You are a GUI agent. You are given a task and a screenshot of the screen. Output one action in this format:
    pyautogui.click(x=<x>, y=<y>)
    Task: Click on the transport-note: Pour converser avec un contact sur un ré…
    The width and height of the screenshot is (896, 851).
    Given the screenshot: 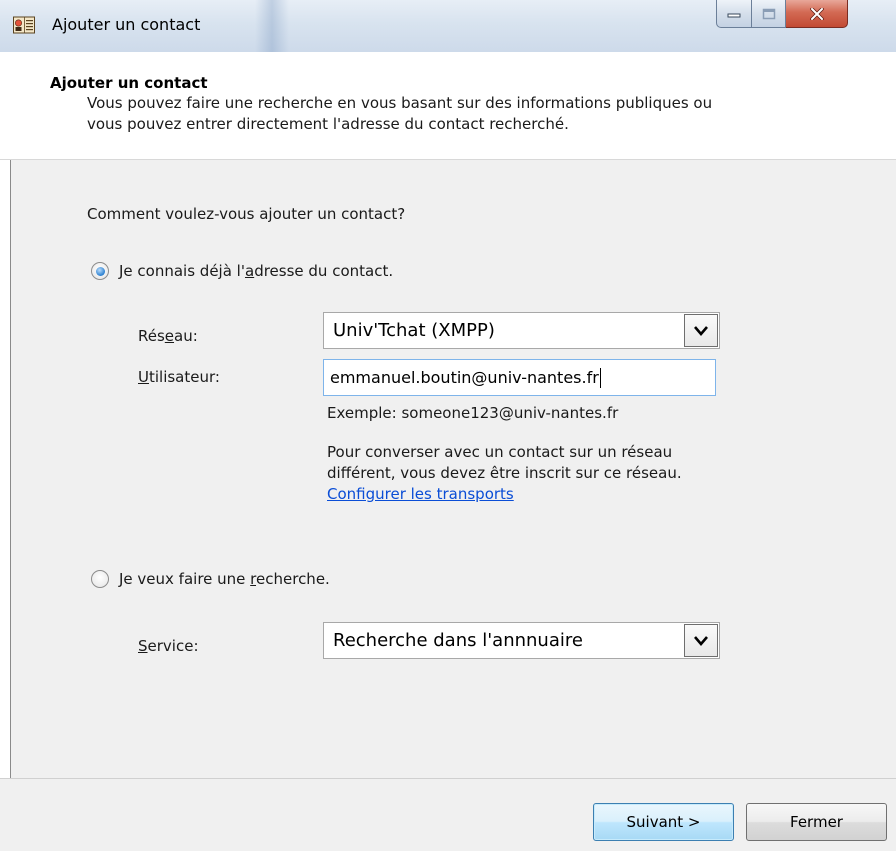 What is the action you would take?
    pyautogui.click(x=597, y=473)
    